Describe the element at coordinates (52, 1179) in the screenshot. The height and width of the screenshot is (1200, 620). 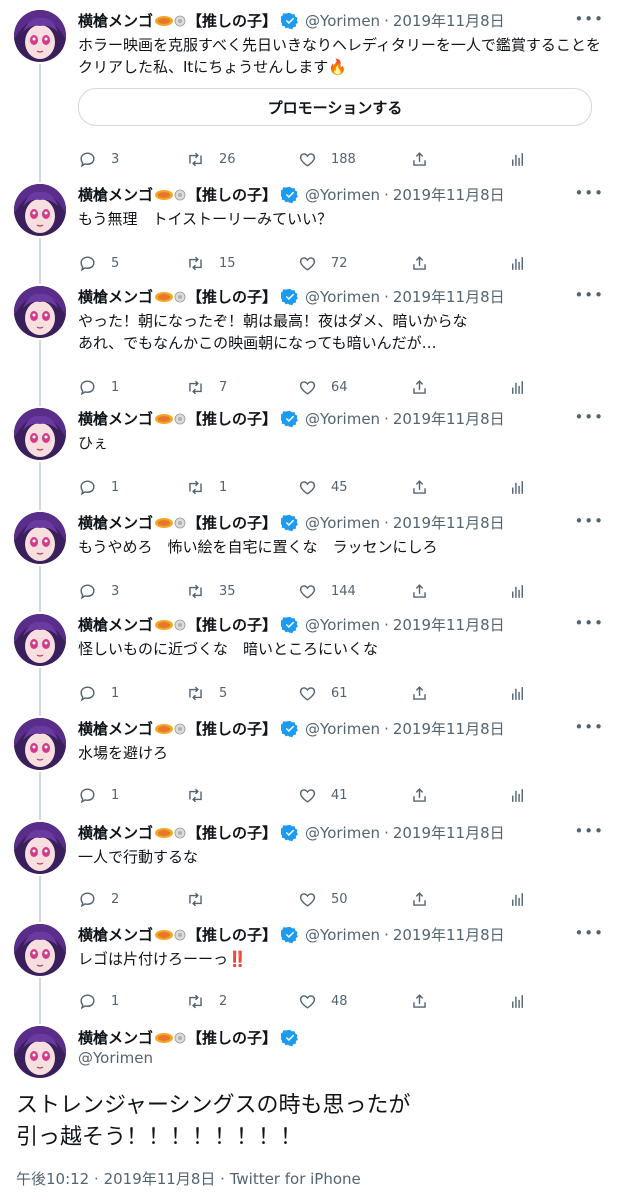
I see `tweet-time: 午後10:12` at that location.